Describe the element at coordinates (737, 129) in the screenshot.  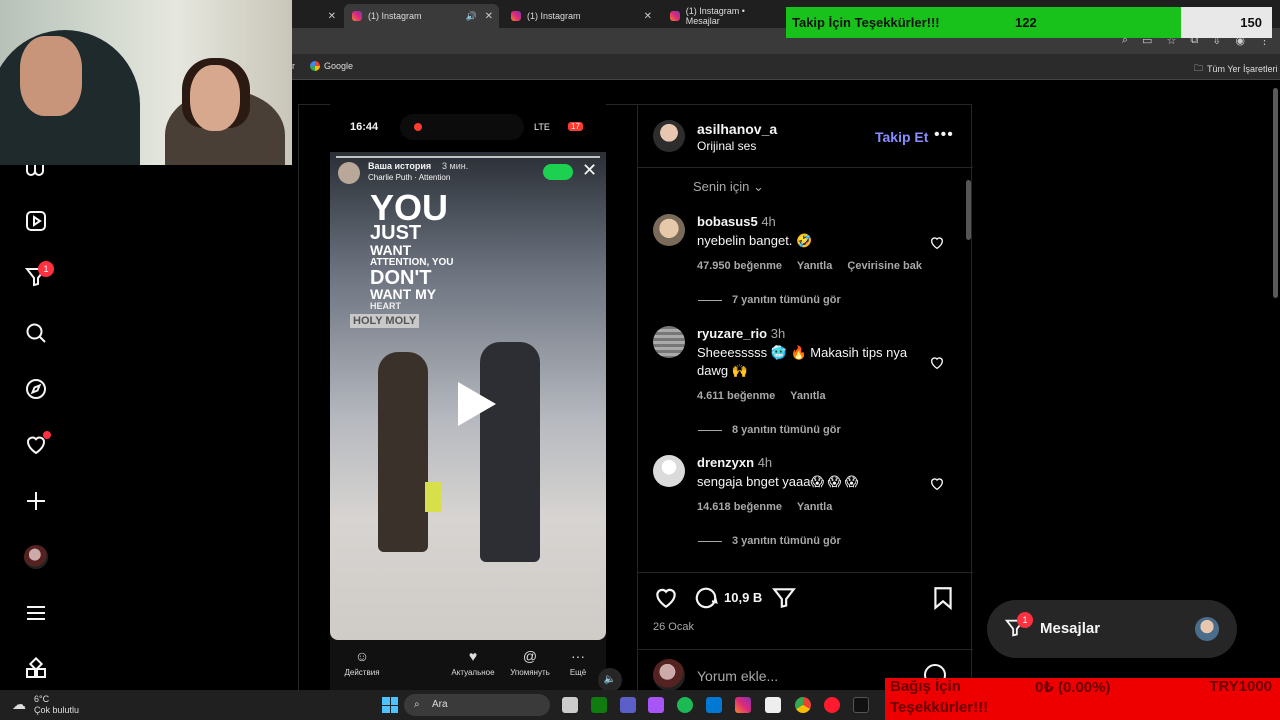
I see `author-username: asilhanov_a` at that location.